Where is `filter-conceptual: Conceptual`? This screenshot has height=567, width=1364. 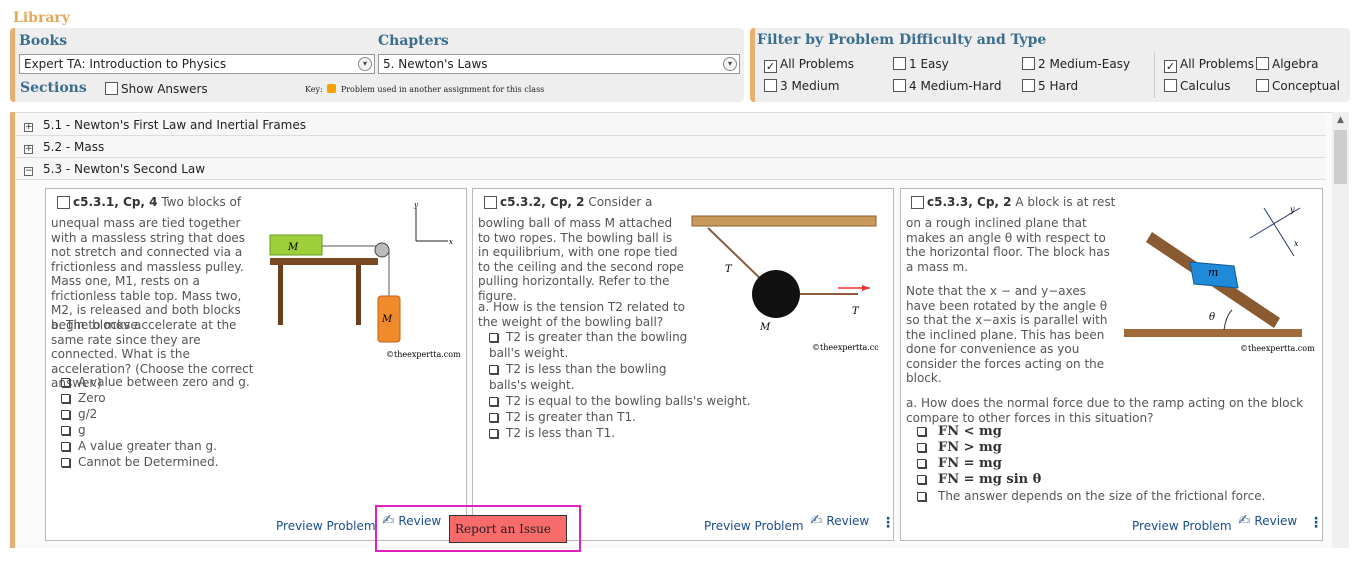
filter-conceptual: Conceptual is located at coordinates (1298, 86).